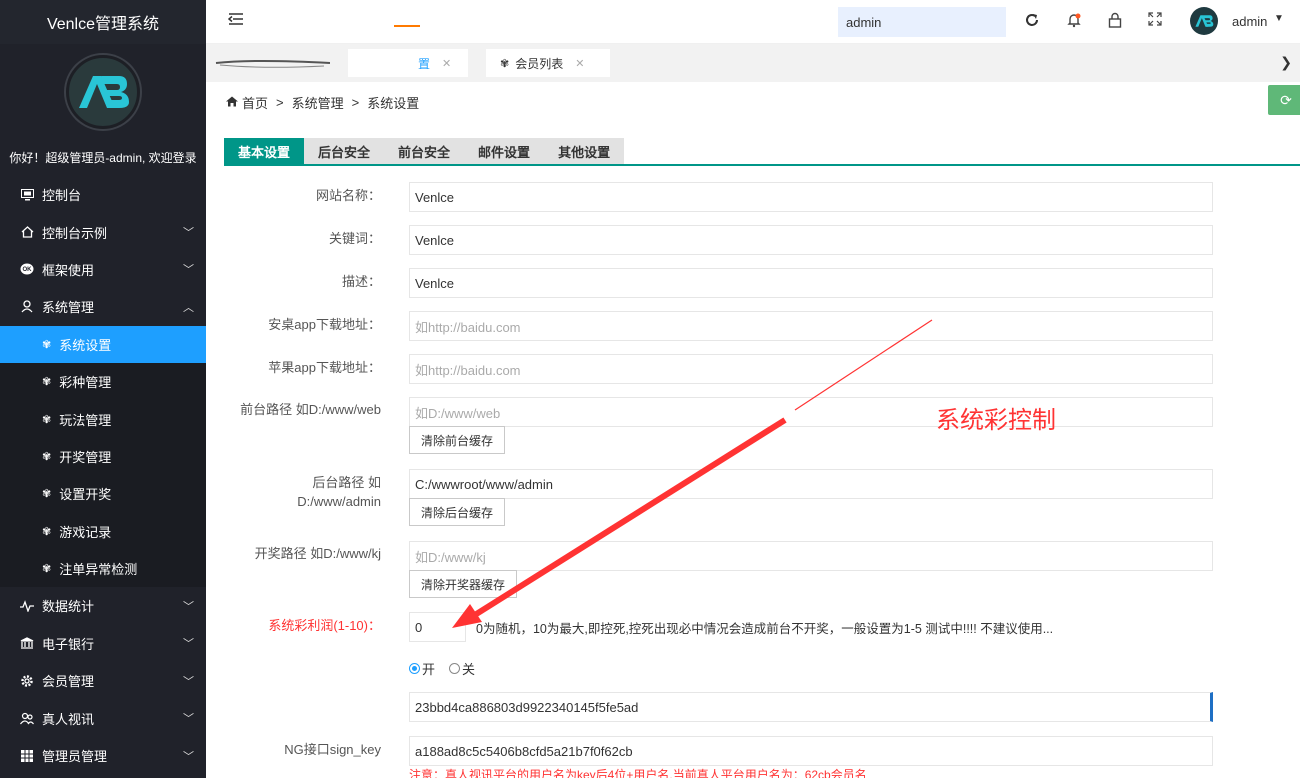 The image size is (1300, 778). I want to click on menu-toggle-icon, so click(235, 21).